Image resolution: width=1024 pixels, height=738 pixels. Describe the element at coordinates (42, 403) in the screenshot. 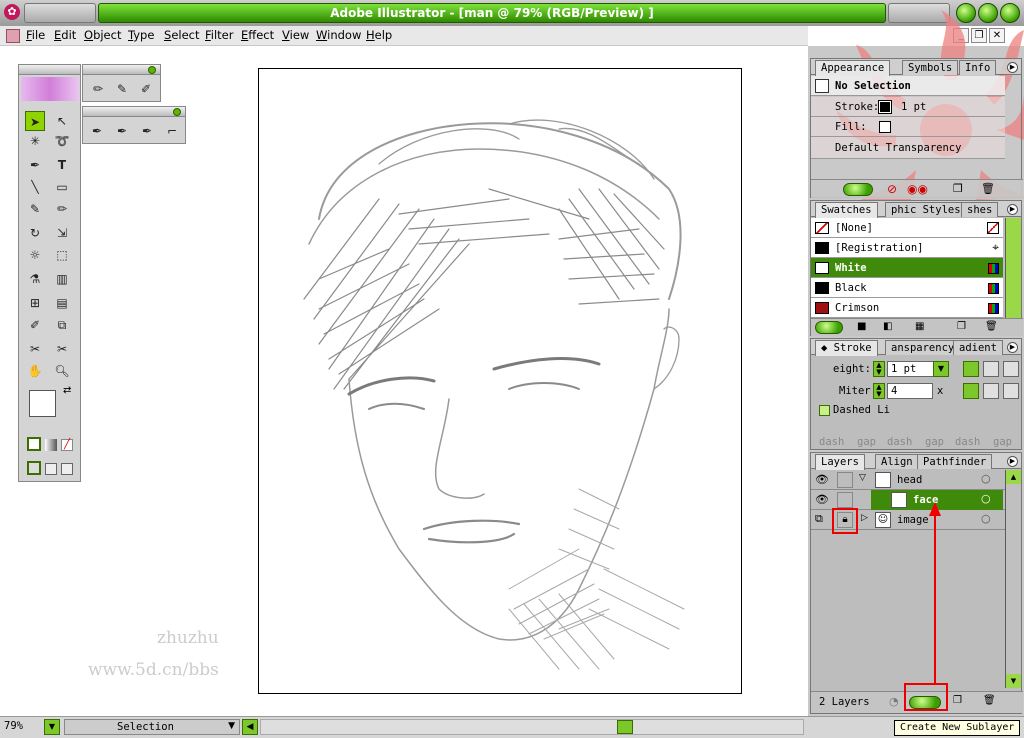

I see `fill-color-swatch` at that location.